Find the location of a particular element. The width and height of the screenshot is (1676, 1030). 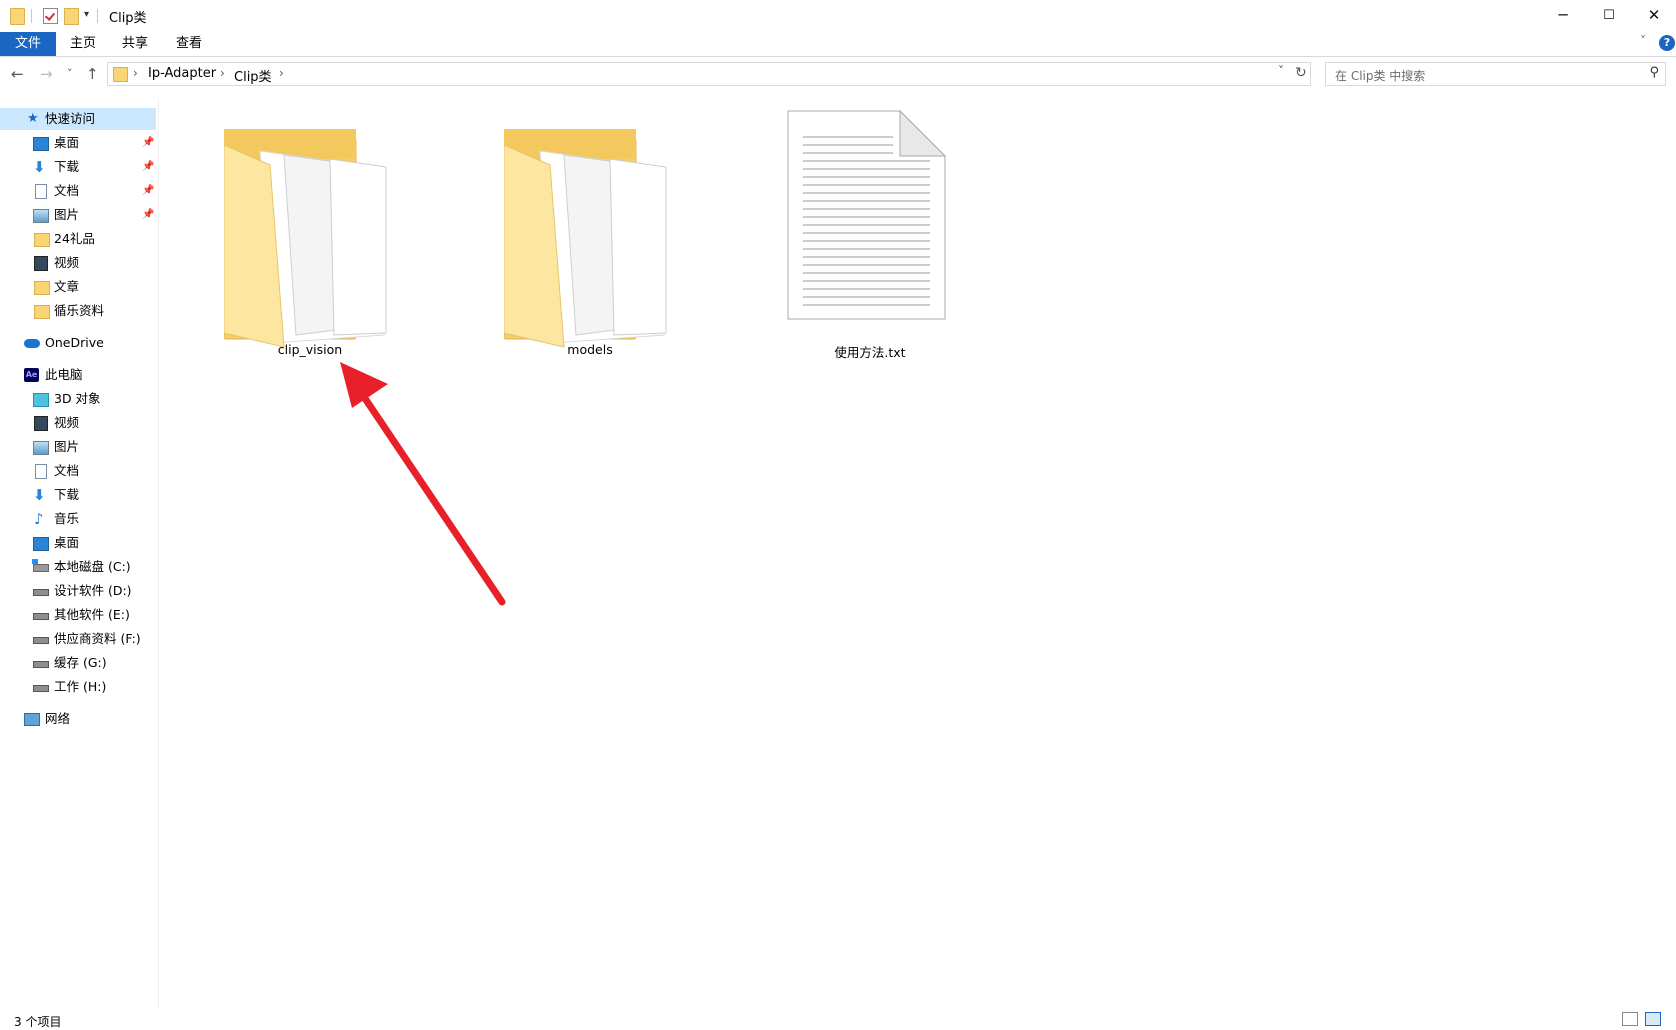

sidebar-item-onedrive: OneDrive is located at coordinates (78, 343).